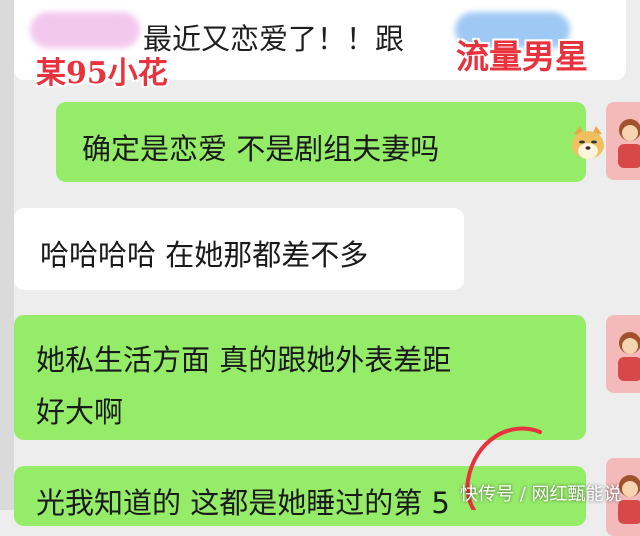  Describe the element at coordinates (588, 142) in the screenshot. I see `doge-icon` at that location.